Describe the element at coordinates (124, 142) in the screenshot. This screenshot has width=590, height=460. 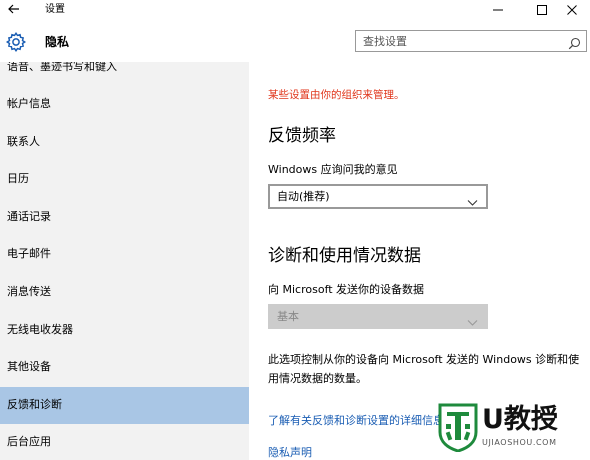
I see `sidebar-item-contacts: 联系人` at that location.